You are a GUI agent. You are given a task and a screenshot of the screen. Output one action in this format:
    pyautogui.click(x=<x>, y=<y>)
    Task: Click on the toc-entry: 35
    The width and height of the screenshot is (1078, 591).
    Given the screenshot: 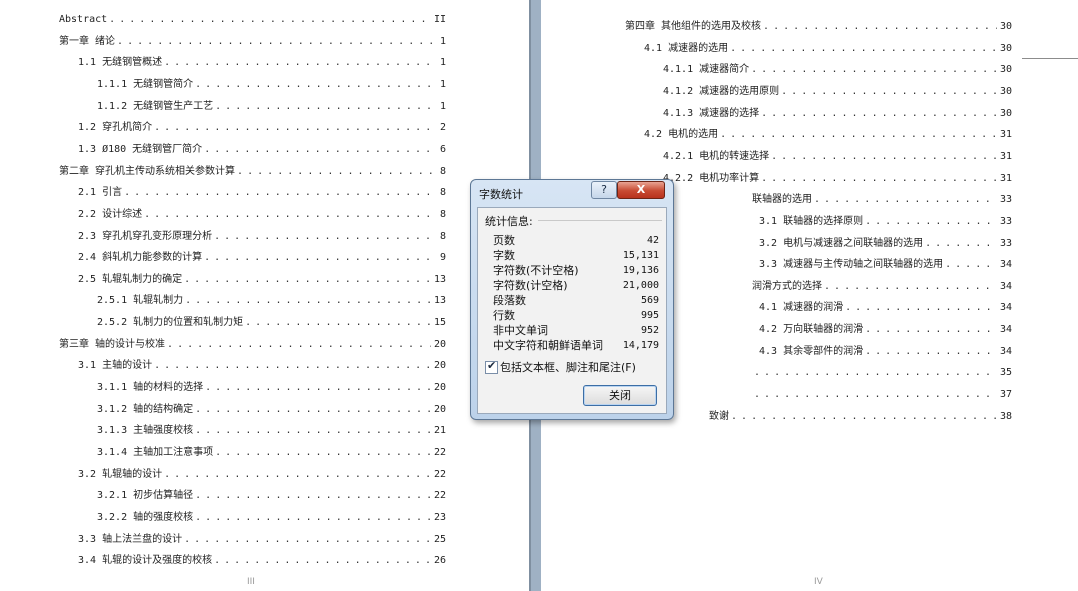 What is the action you would take?
    pyautogui.click(x=882, y=372)
    